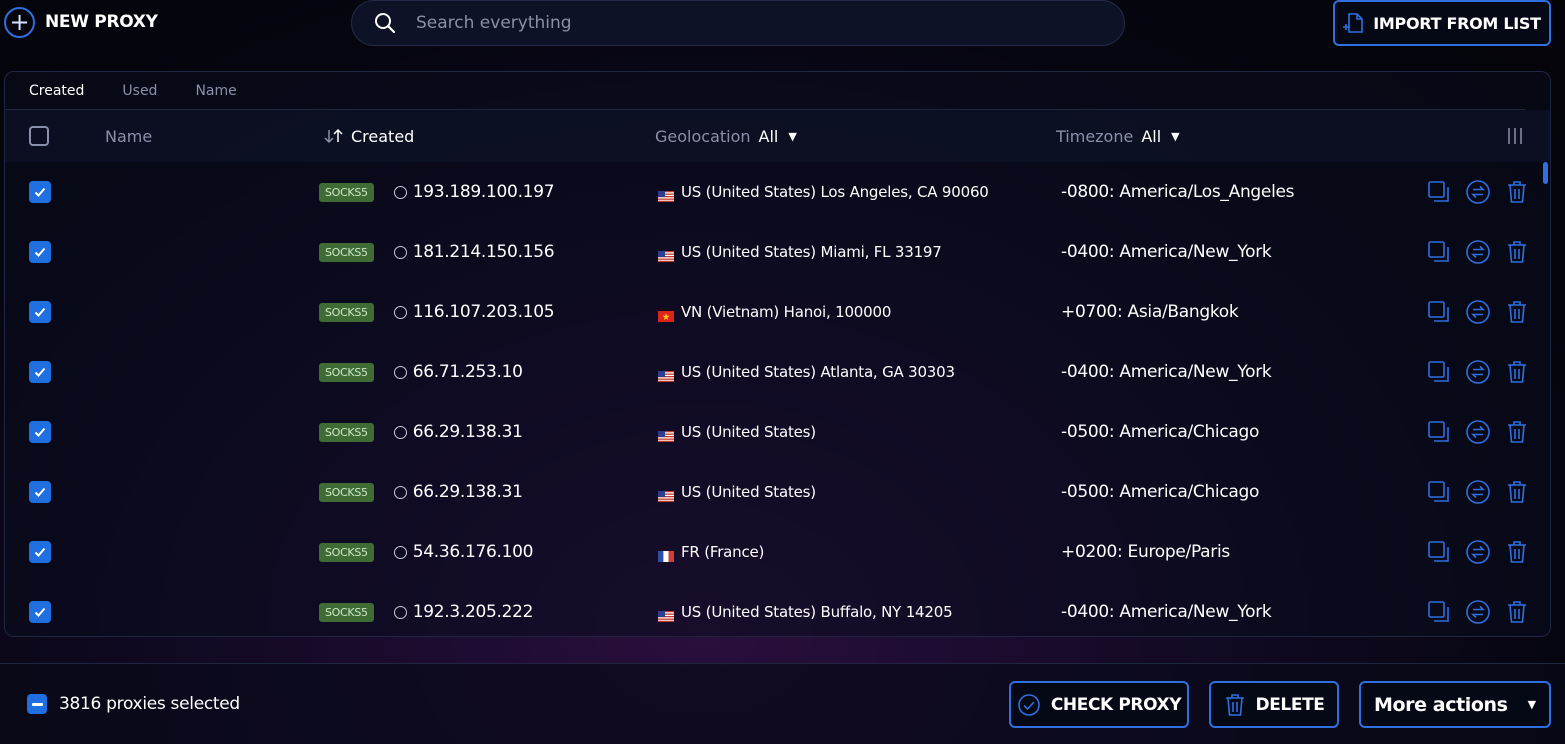 Image resolution: width=1565 pixels, height=744 pixels. I want to click on timezone-cell: -0800: America/Los_Angeles, so click(1178, 192).